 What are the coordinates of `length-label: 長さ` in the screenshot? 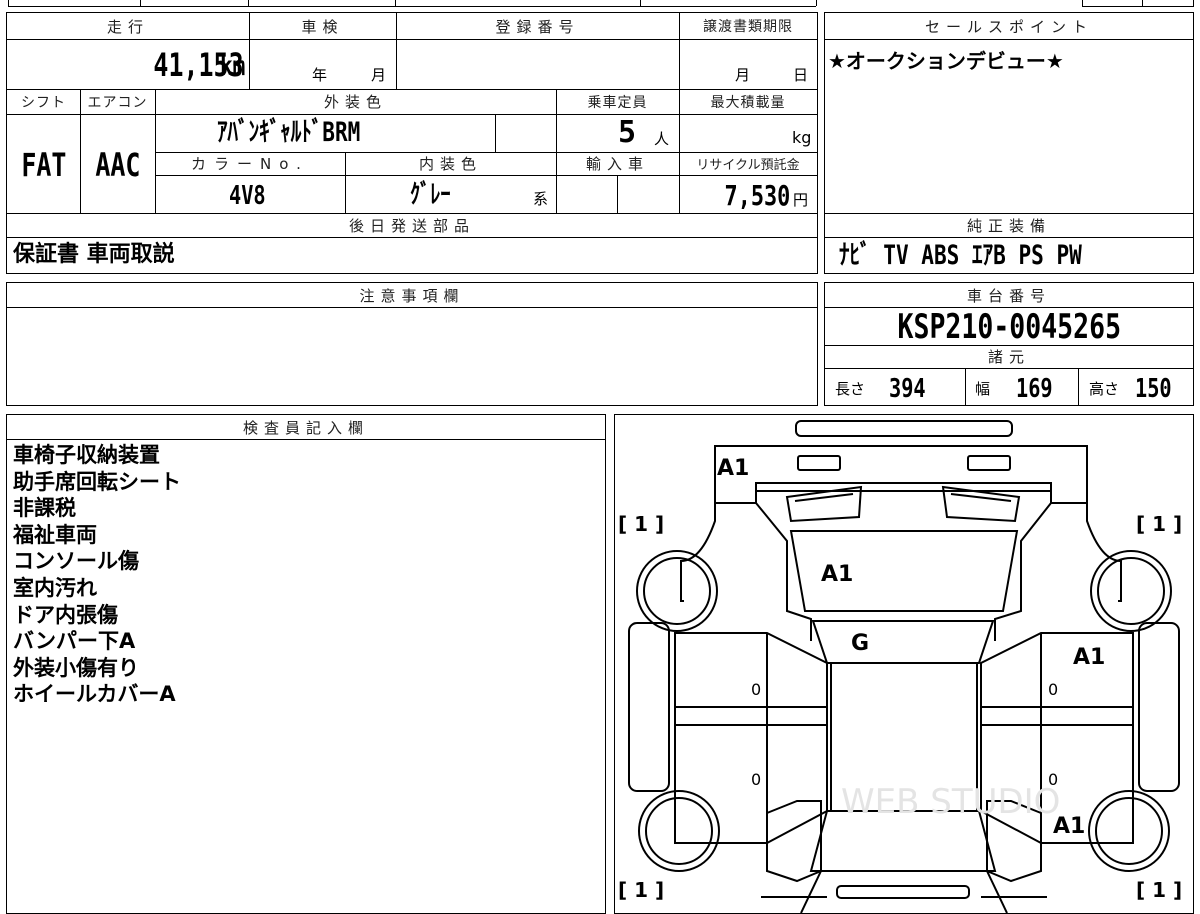 It's located at (850, 389).